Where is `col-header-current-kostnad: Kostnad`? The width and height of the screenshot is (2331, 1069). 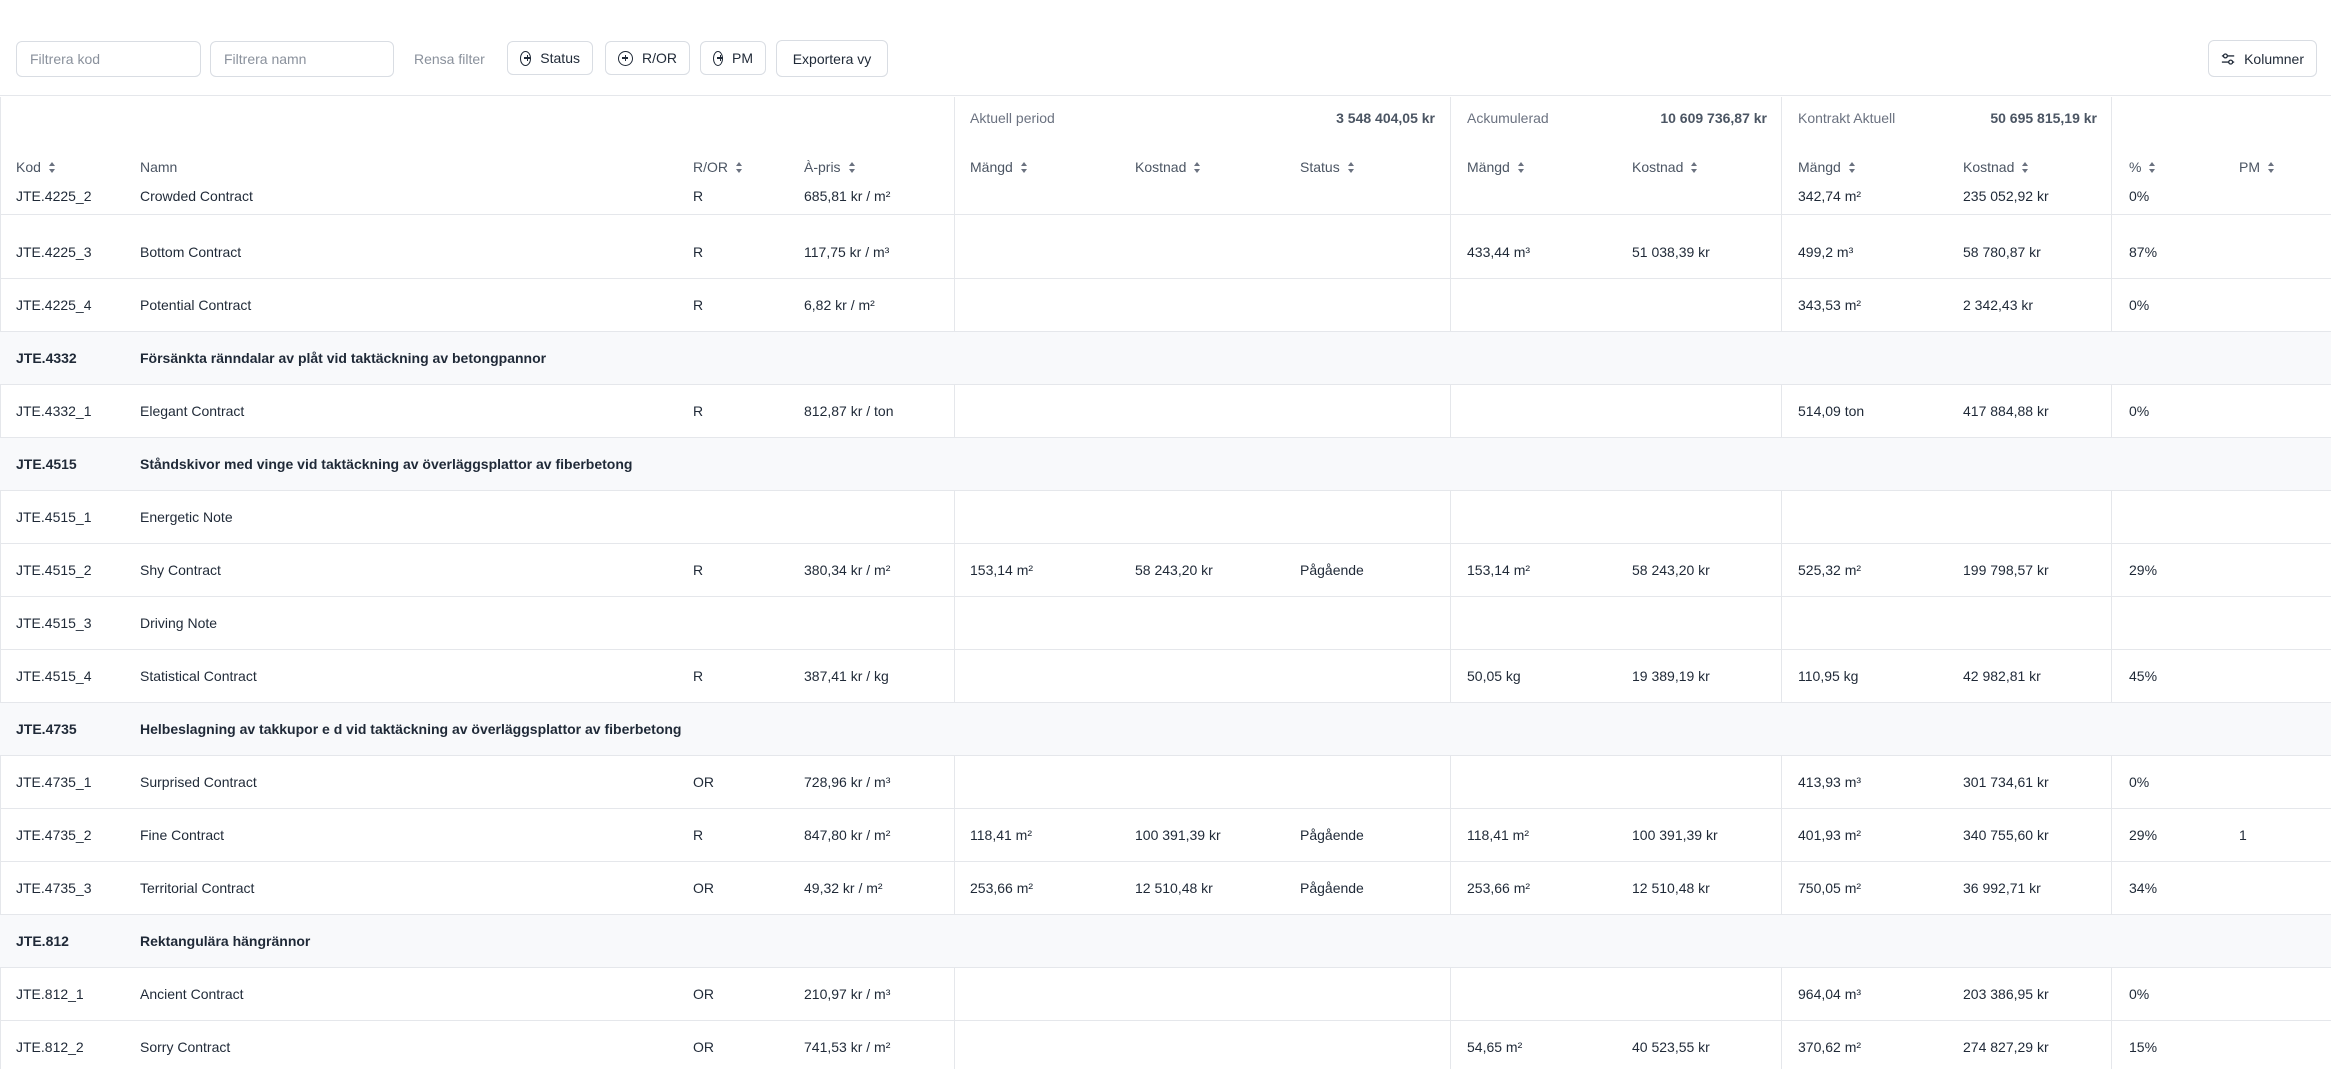 col-header-current-kostnad: Kostnad is located at coordinates (1168, 167).